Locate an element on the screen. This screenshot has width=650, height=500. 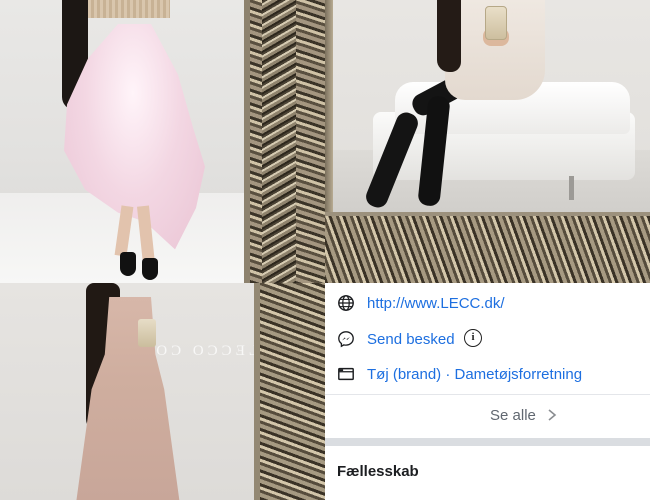
folder-icon is located at coordinates (346, 374).